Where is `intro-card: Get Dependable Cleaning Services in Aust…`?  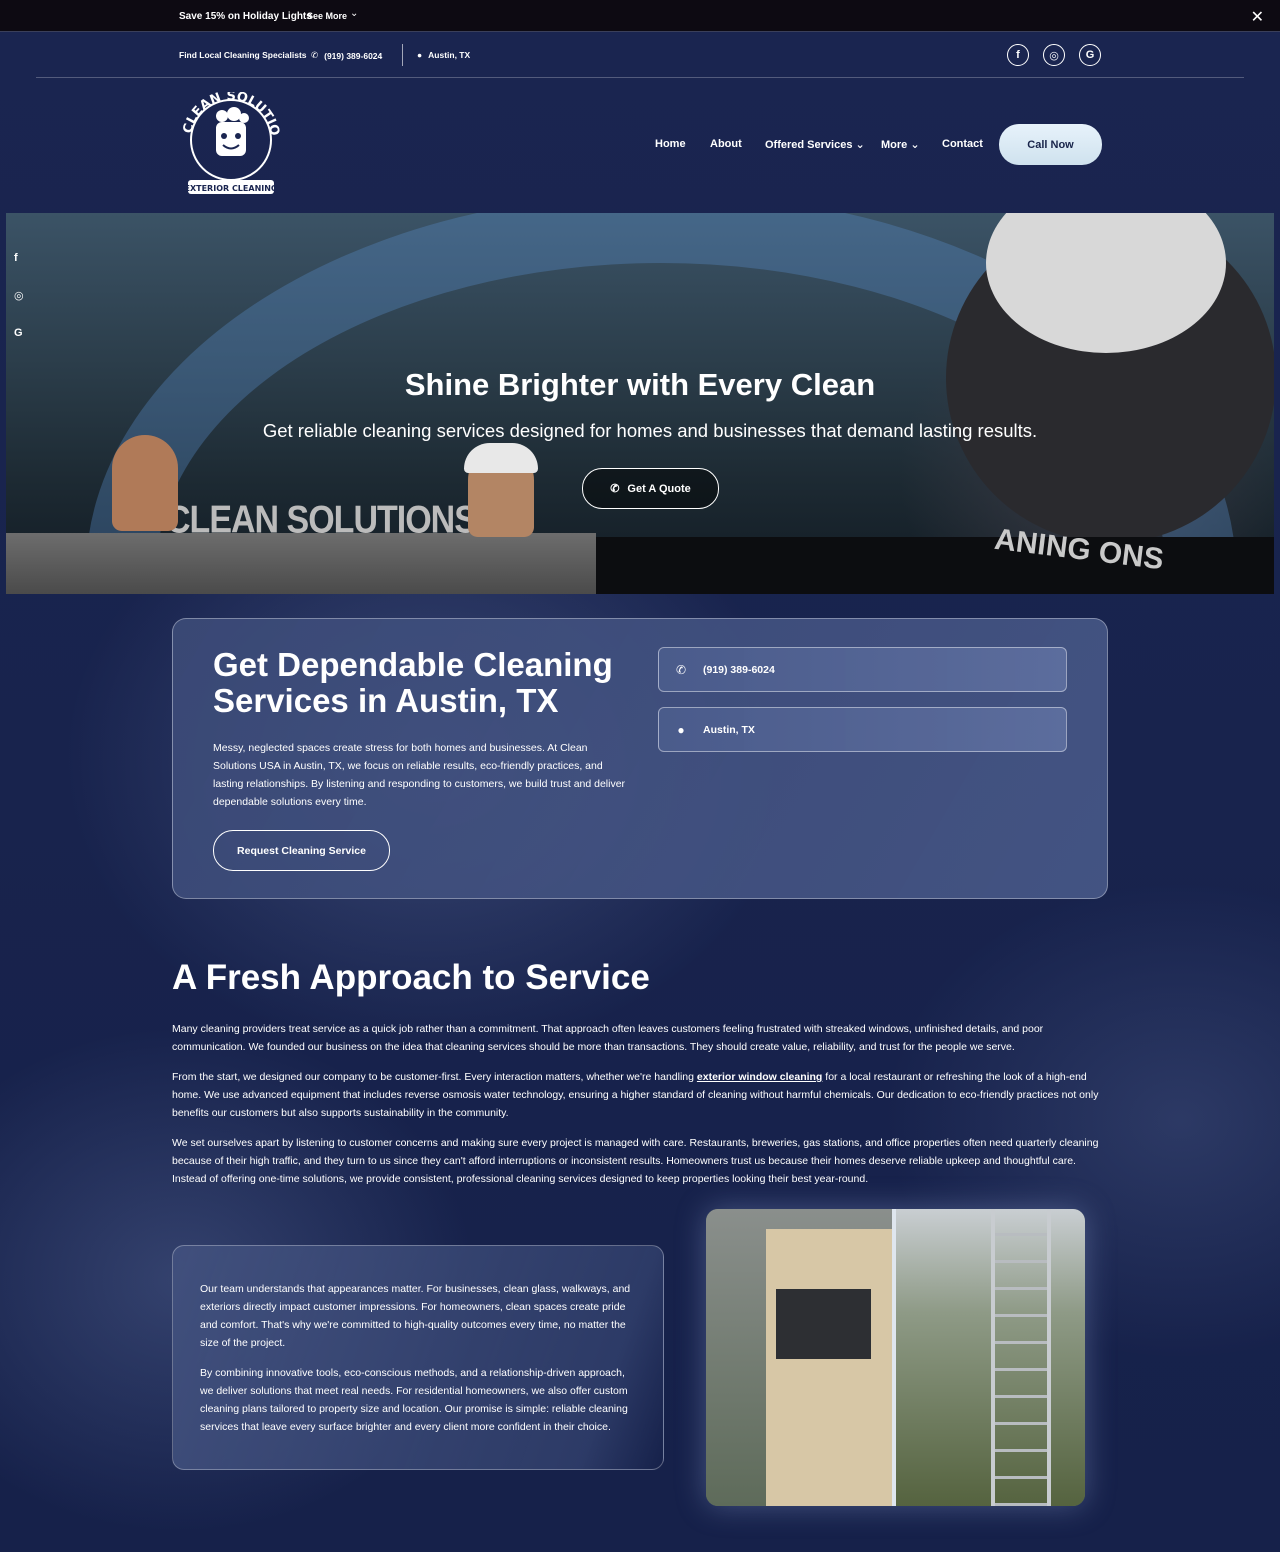
intro-card: Get Dependable Cleaning Services in Aust… is located at coordinates (640, 758).